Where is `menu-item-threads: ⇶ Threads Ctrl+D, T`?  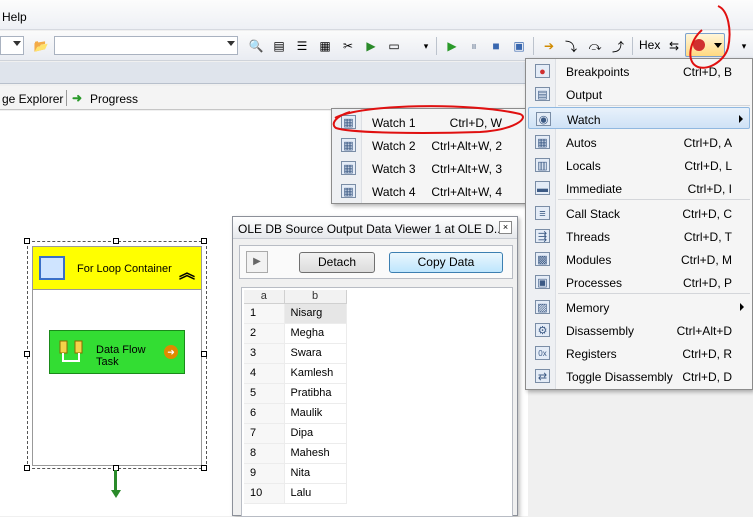 menu-item-threads: ⇶ Threads Ctrl+D, T is located at coordinates (639, 236).